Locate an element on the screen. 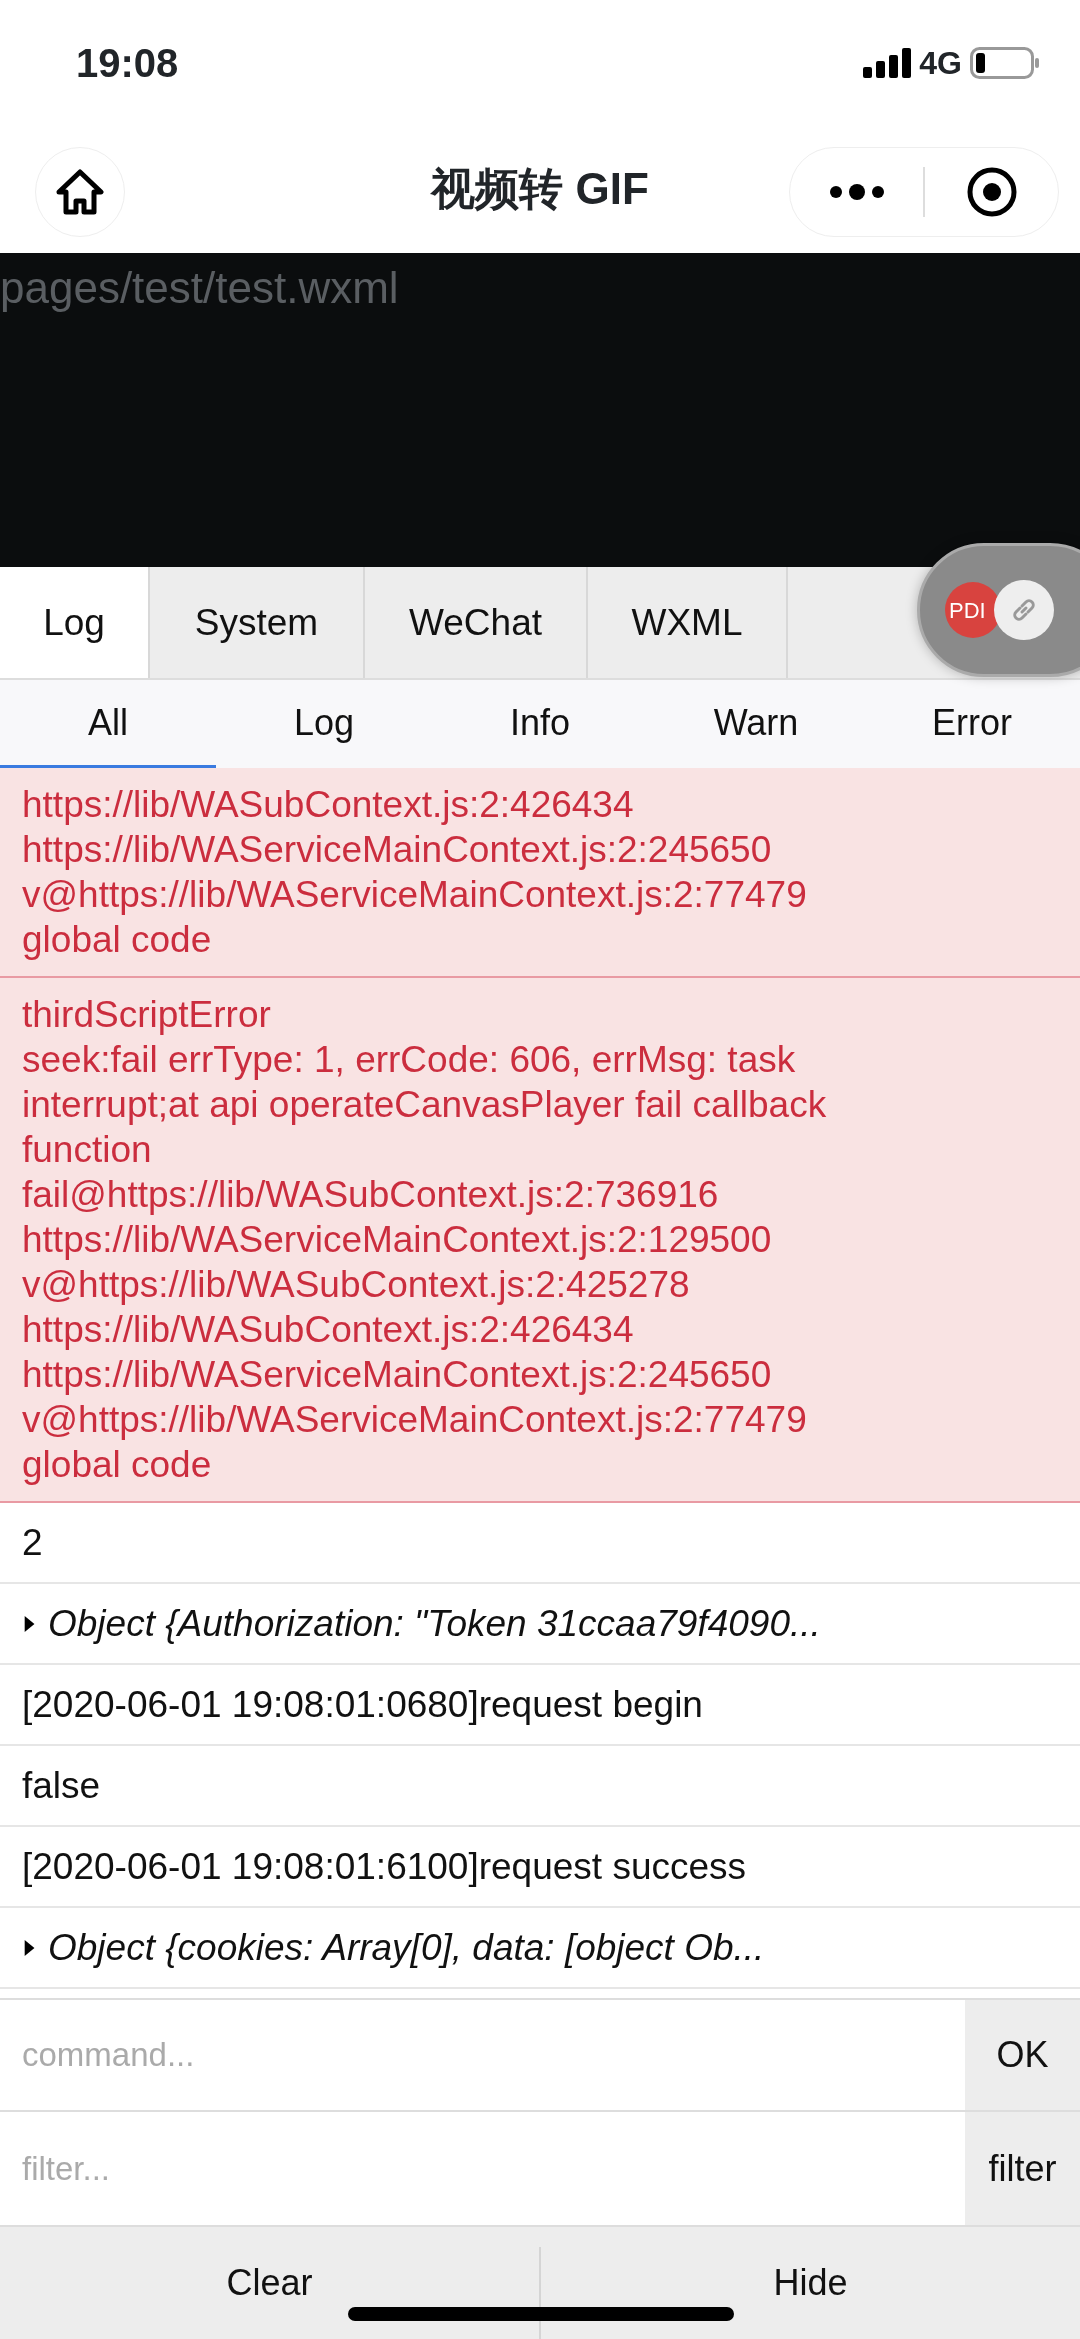 Image resolution: width=1080 pixels, height=2339 pixels. network-label: 4G is located at coordinates (940, 63).